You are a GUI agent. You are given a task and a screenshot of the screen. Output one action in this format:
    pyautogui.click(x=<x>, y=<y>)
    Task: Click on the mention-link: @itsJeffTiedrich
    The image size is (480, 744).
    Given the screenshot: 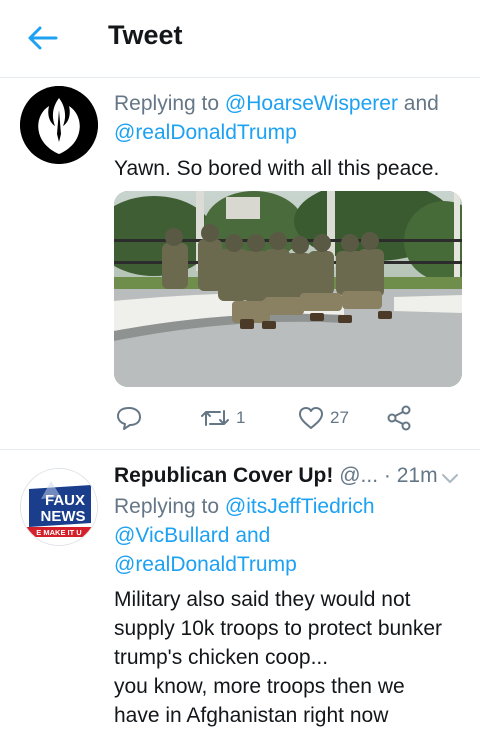 What is the action you would take?
    pyautogui.click(x=300, y=506)
    